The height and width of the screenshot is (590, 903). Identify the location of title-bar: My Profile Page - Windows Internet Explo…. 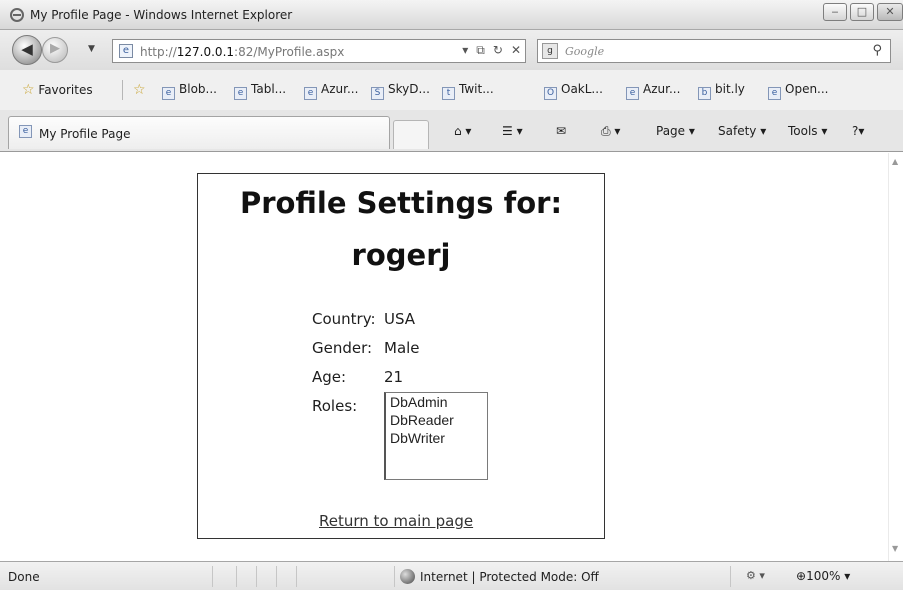
(451, 15).